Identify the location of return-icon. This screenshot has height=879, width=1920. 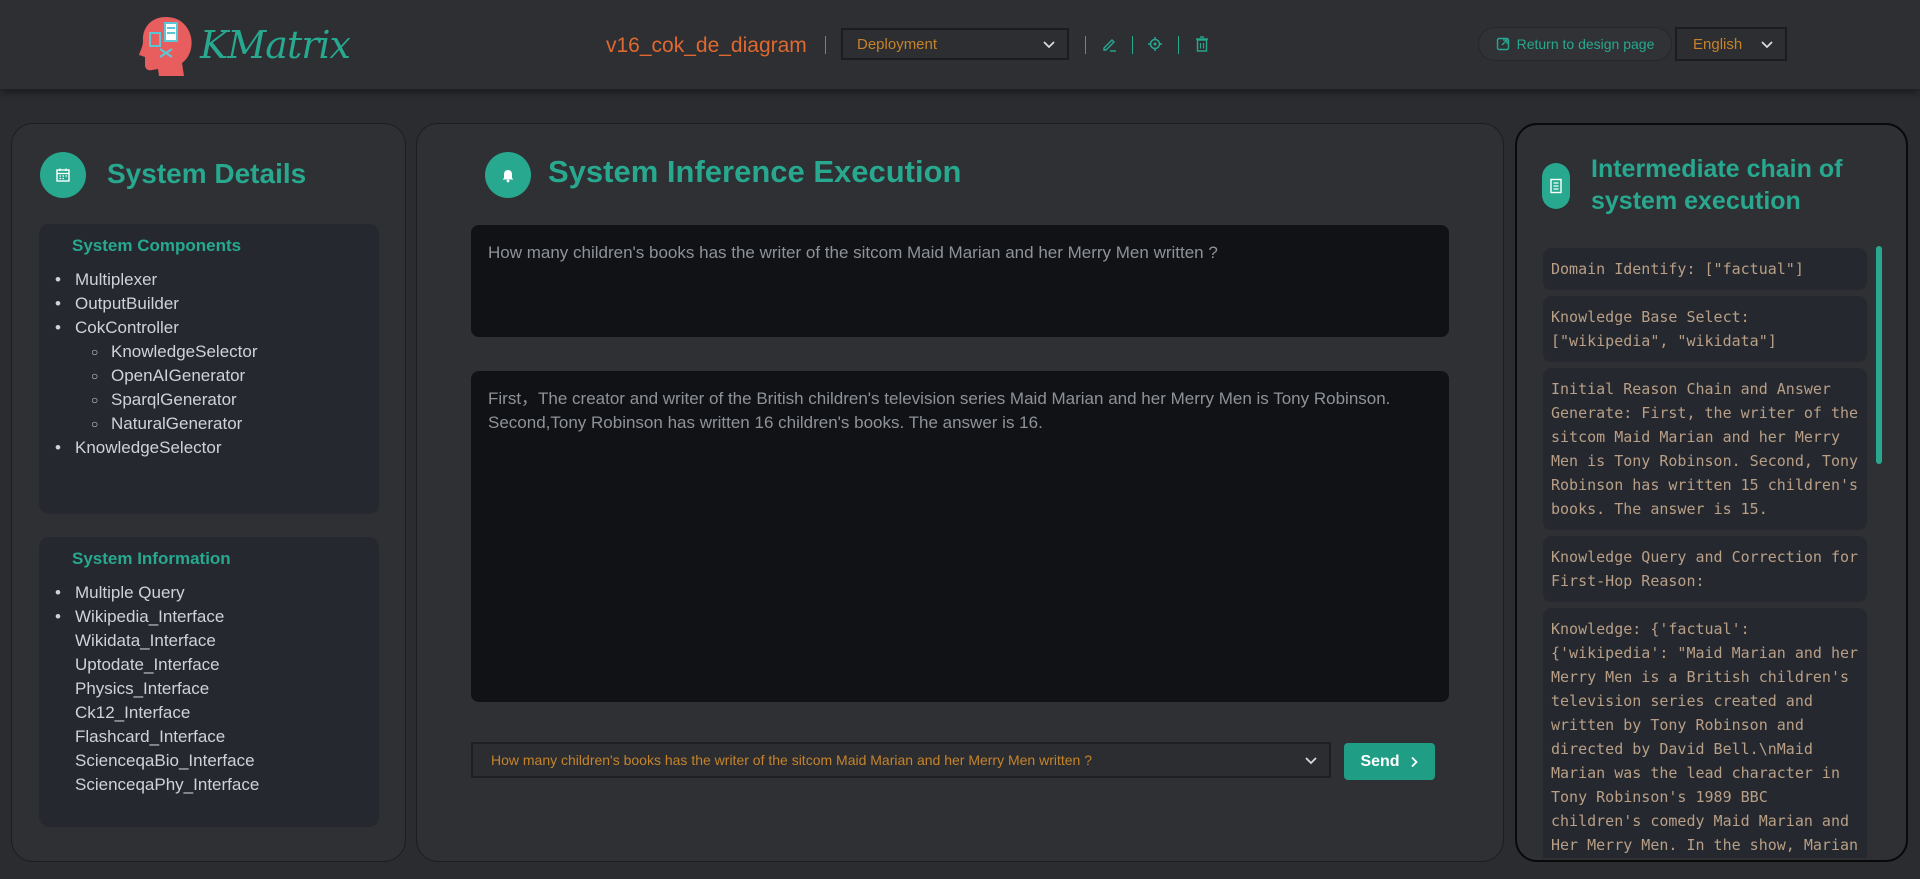
(1502, 44).